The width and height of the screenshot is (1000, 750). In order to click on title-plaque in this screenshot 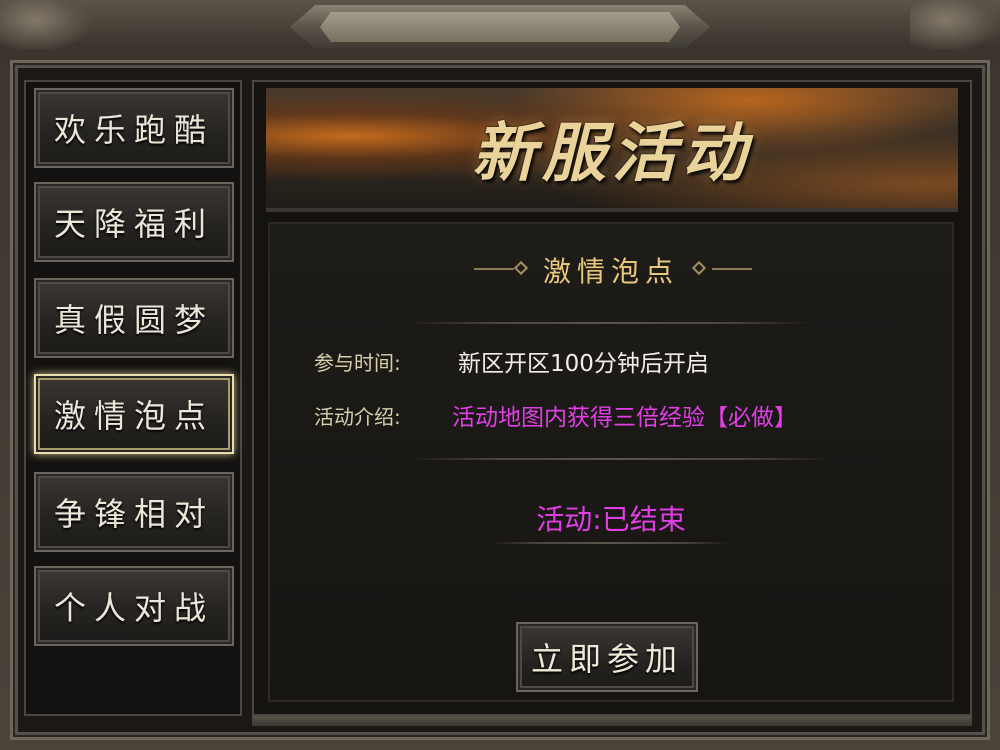, I will do `click(500, 27)`.